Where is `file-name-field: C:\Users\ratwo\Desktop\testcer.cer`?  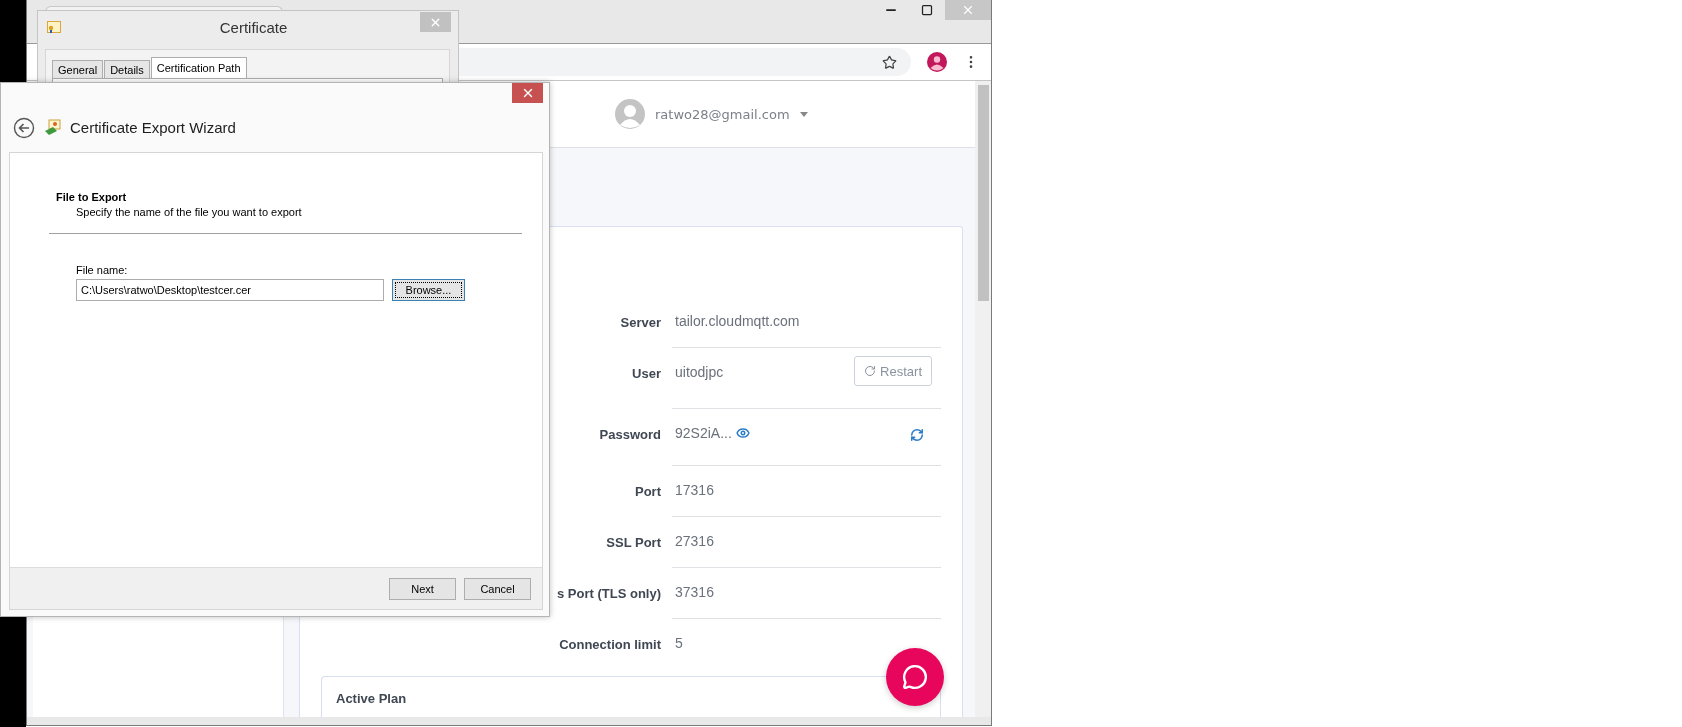 file-name-field: C:\Users\ratwo\Desktop\testcer.cer is located at coordinates (230, 290).